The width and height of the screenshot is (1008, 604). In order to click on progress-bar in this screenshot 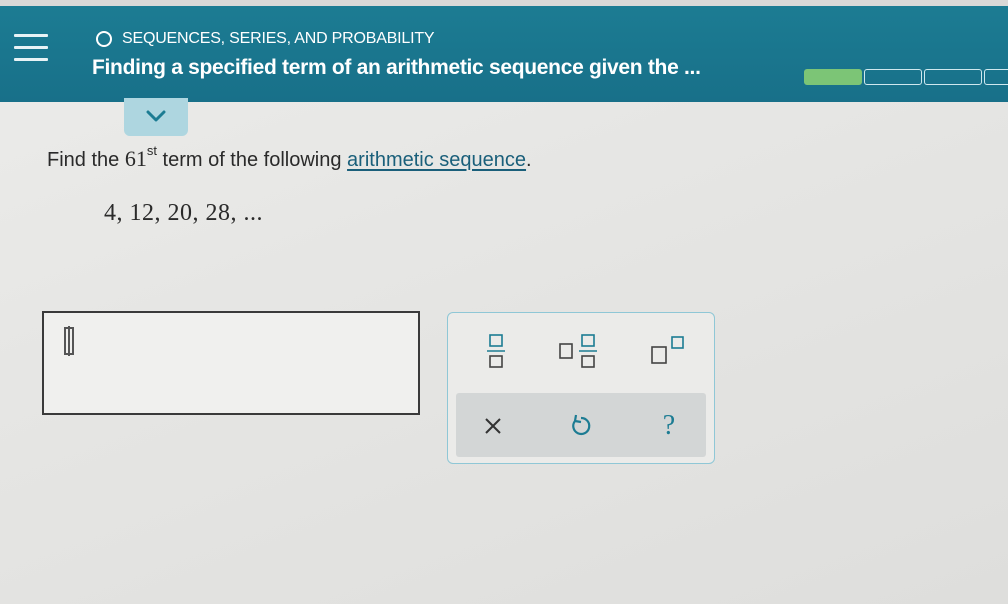, I will do `click(906, 77)`.